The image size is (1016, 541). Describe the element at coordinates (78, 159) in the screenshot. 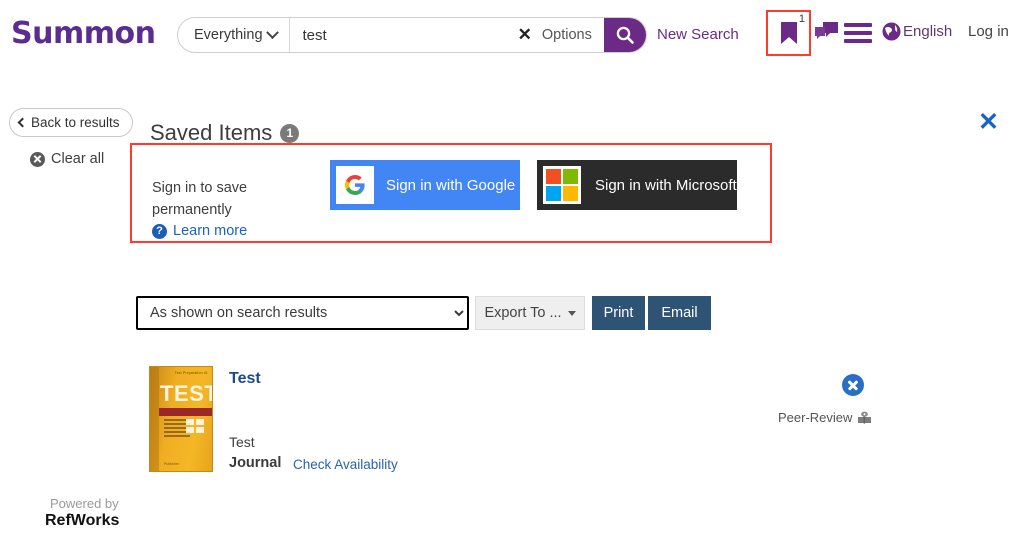

I see `clear-all-label: Clear all` at that location.